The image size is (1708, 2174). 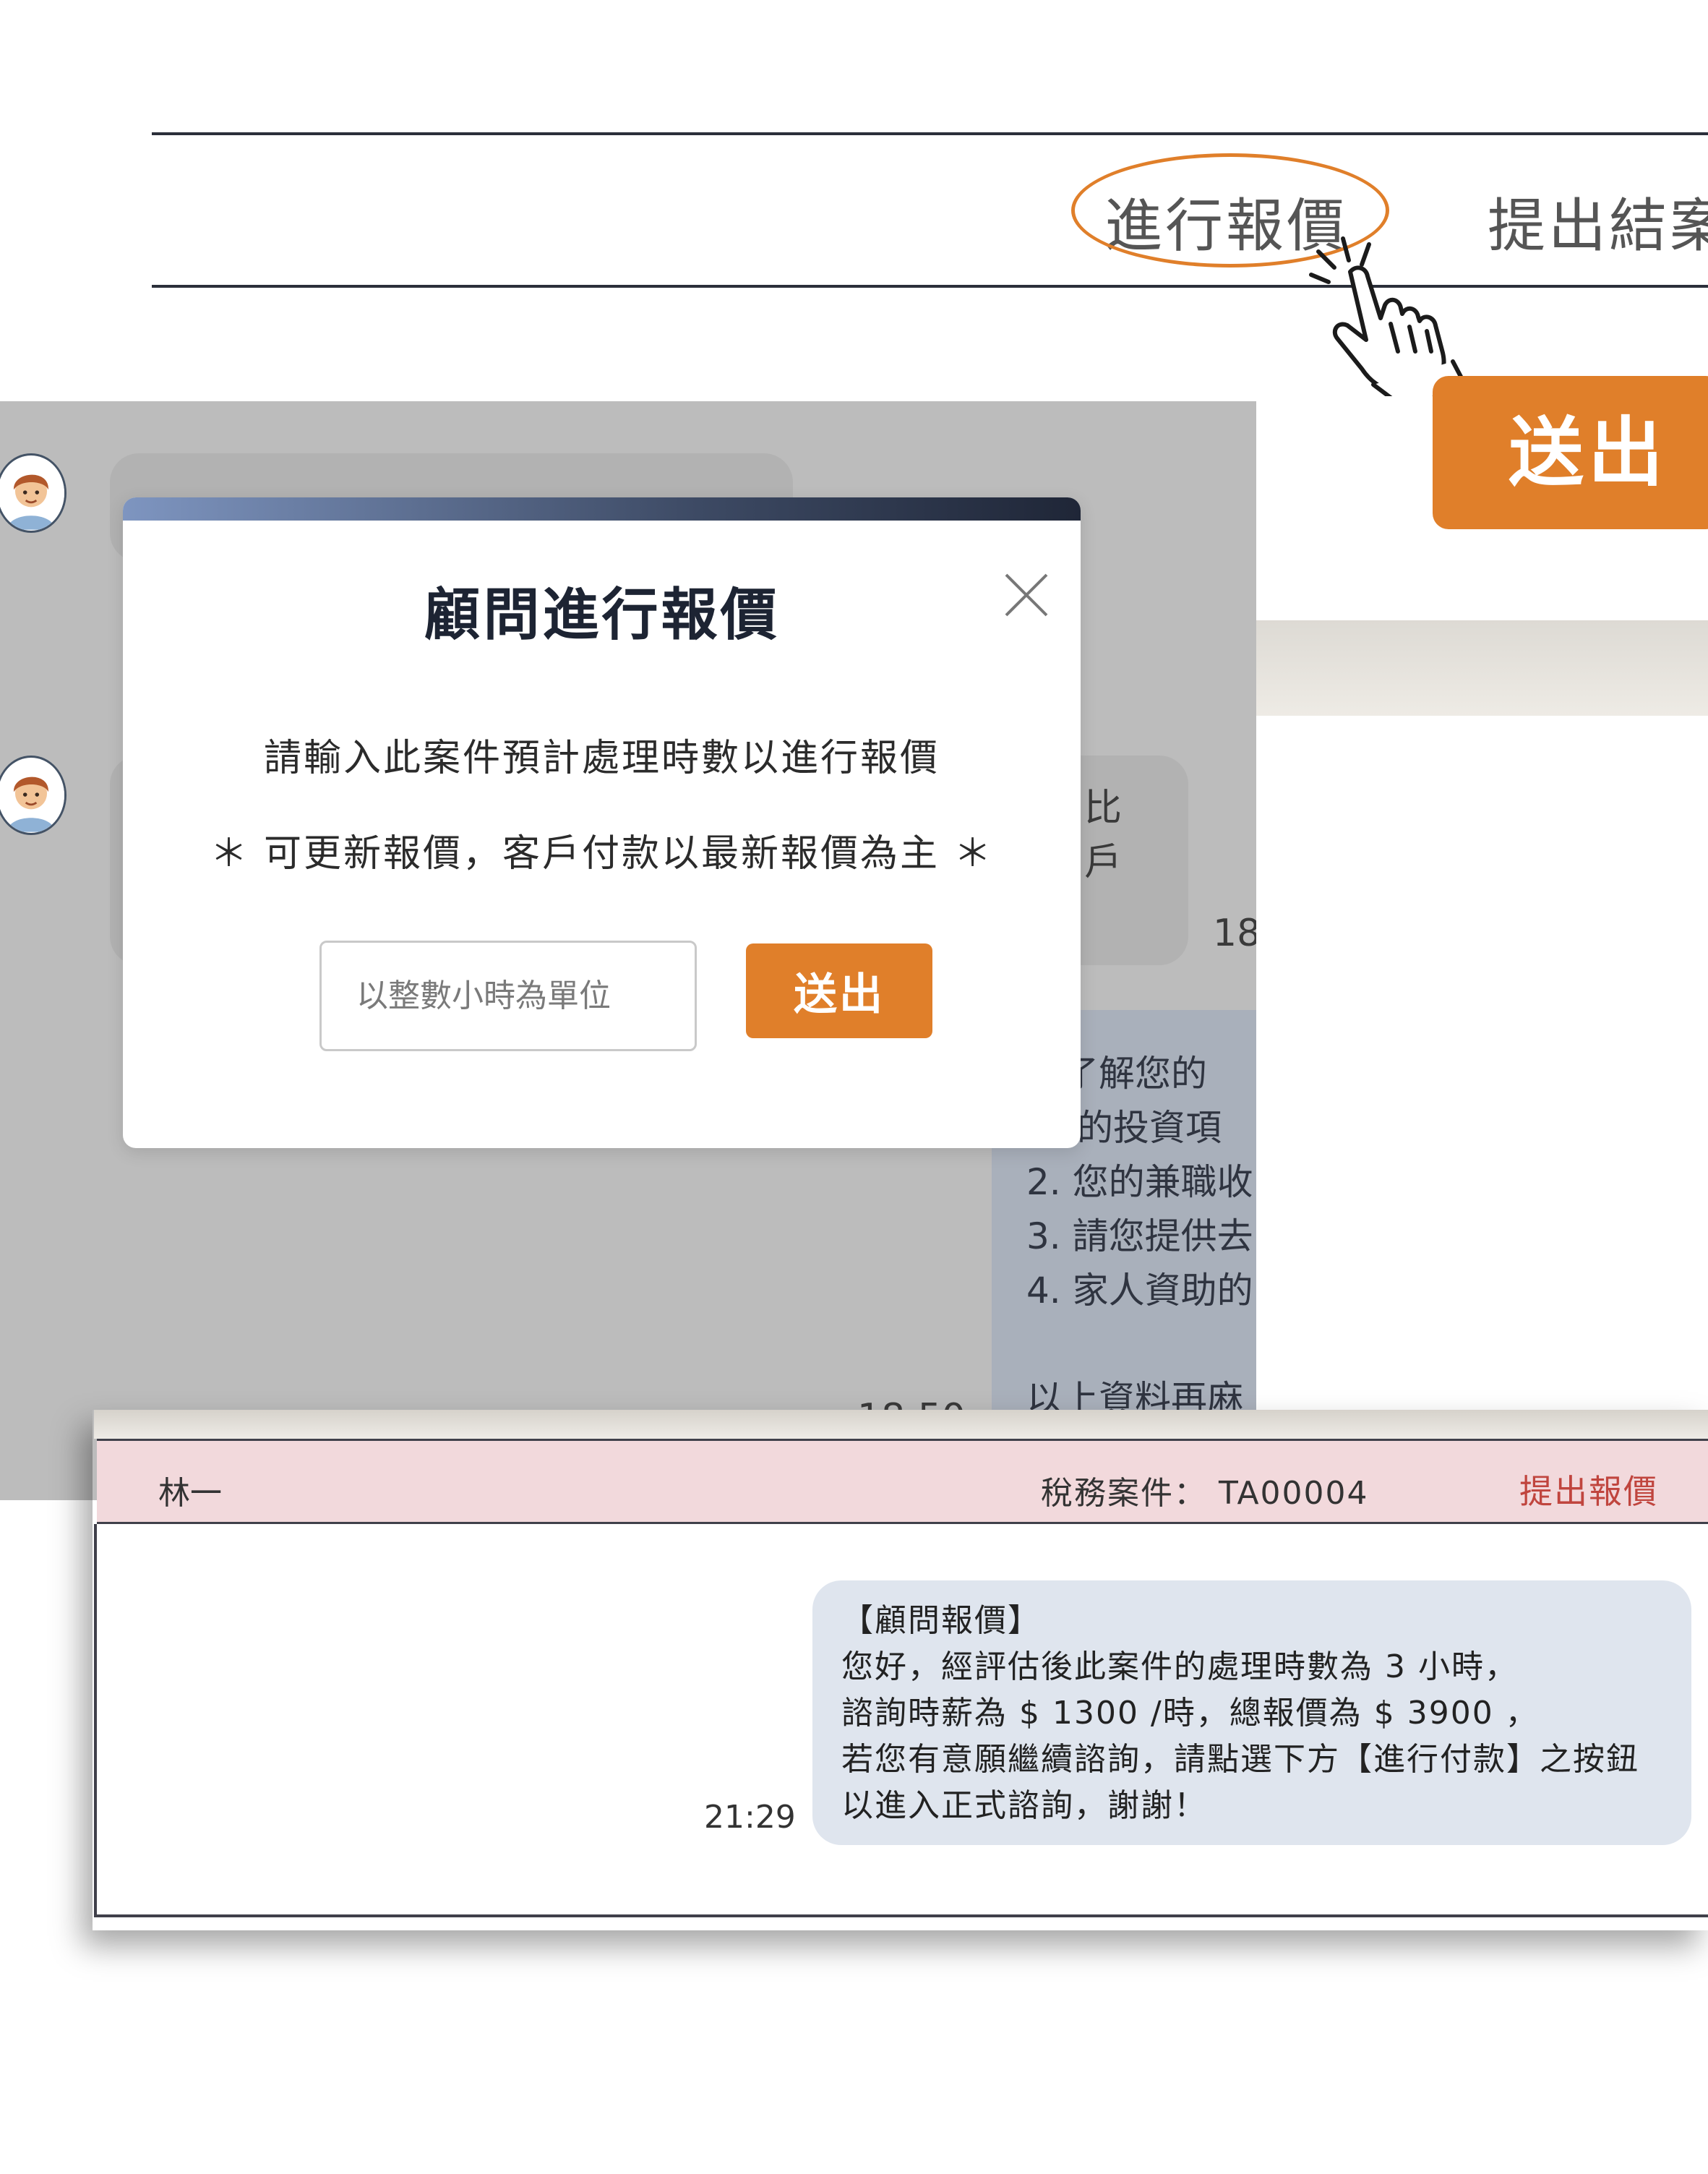 What do you see at coordinates (602, 509) in the screenshot?
I see `modal-header-bar` at bounding box center [602, 509].